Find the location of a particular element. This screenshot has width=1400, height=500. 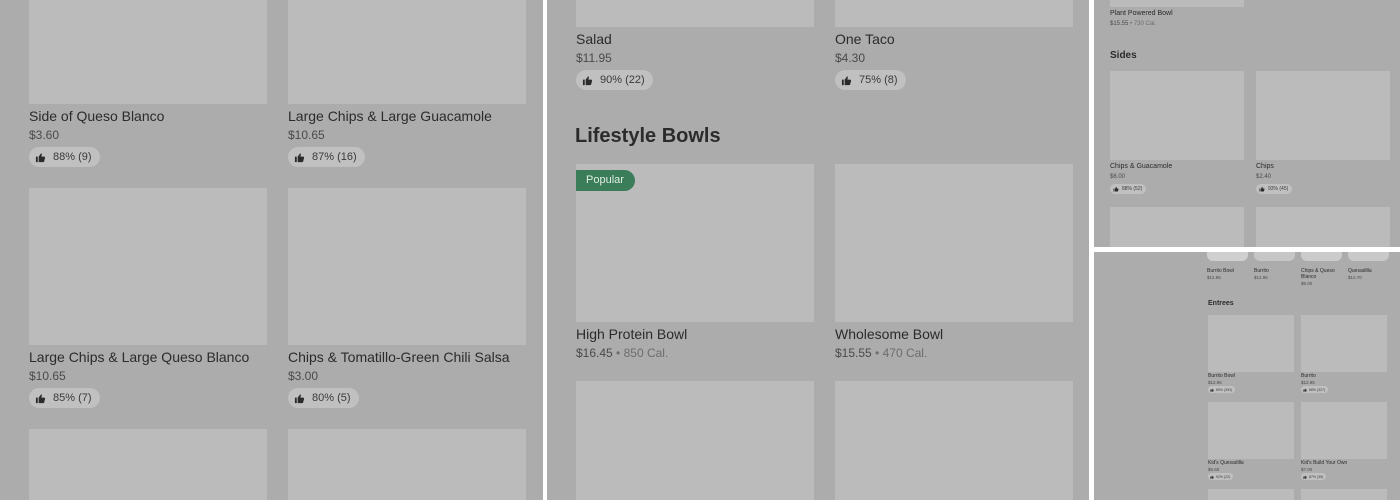

rating-text: 88% (52) is located at coordinates (1132, 189).